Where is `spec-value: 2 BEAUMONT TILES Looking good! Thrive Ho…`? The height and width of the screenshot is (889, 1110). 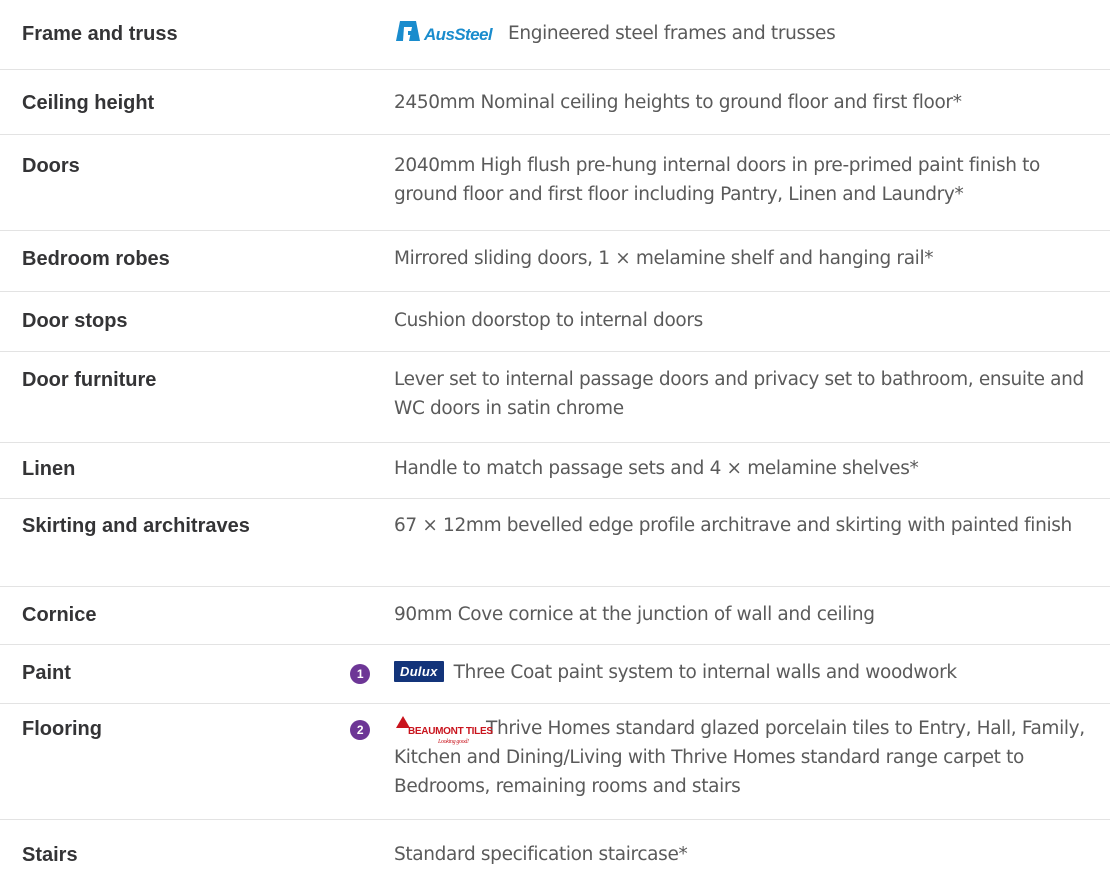 spec-value: 2 BEAUMONT TILES Looking good! Thrive Ho… is located at coordinates (730, 757).